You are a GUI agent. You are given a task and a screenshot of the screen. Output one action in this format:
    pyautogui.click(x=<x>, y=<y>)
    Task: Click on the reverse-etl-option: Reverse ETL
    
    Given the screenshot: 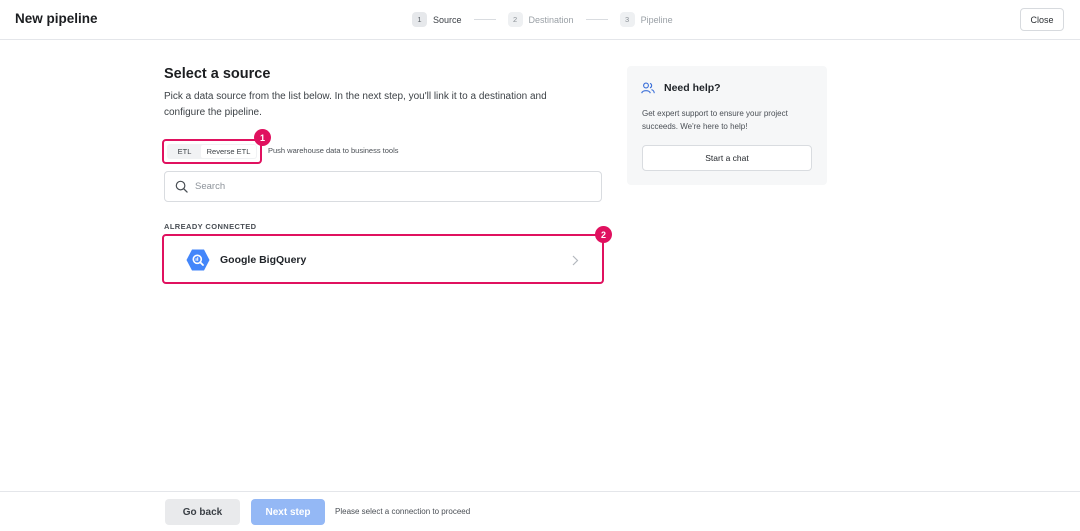 What is the action you would take?
    pyautogui.click(x=228, y=151)
    